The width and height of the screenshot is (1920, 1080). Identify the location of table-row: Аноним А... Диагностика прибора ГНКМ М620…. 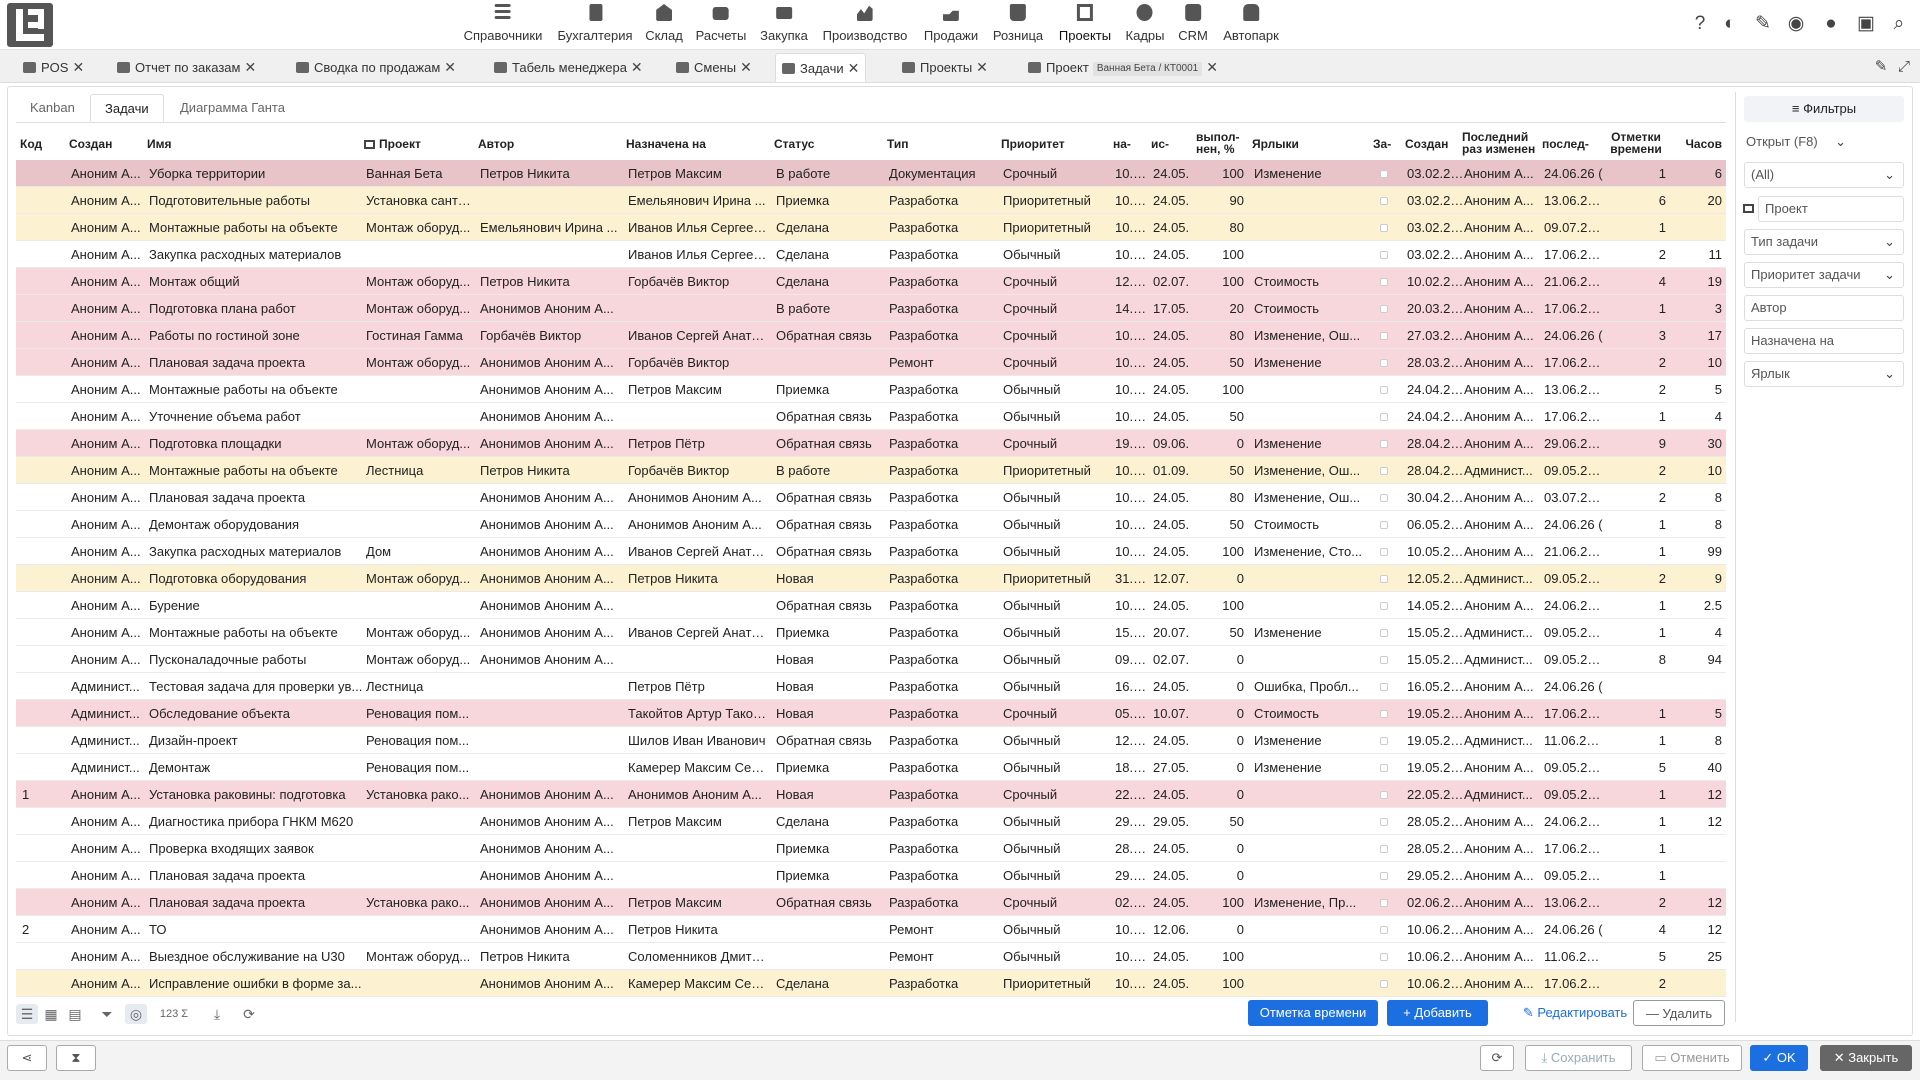
(871, 821).